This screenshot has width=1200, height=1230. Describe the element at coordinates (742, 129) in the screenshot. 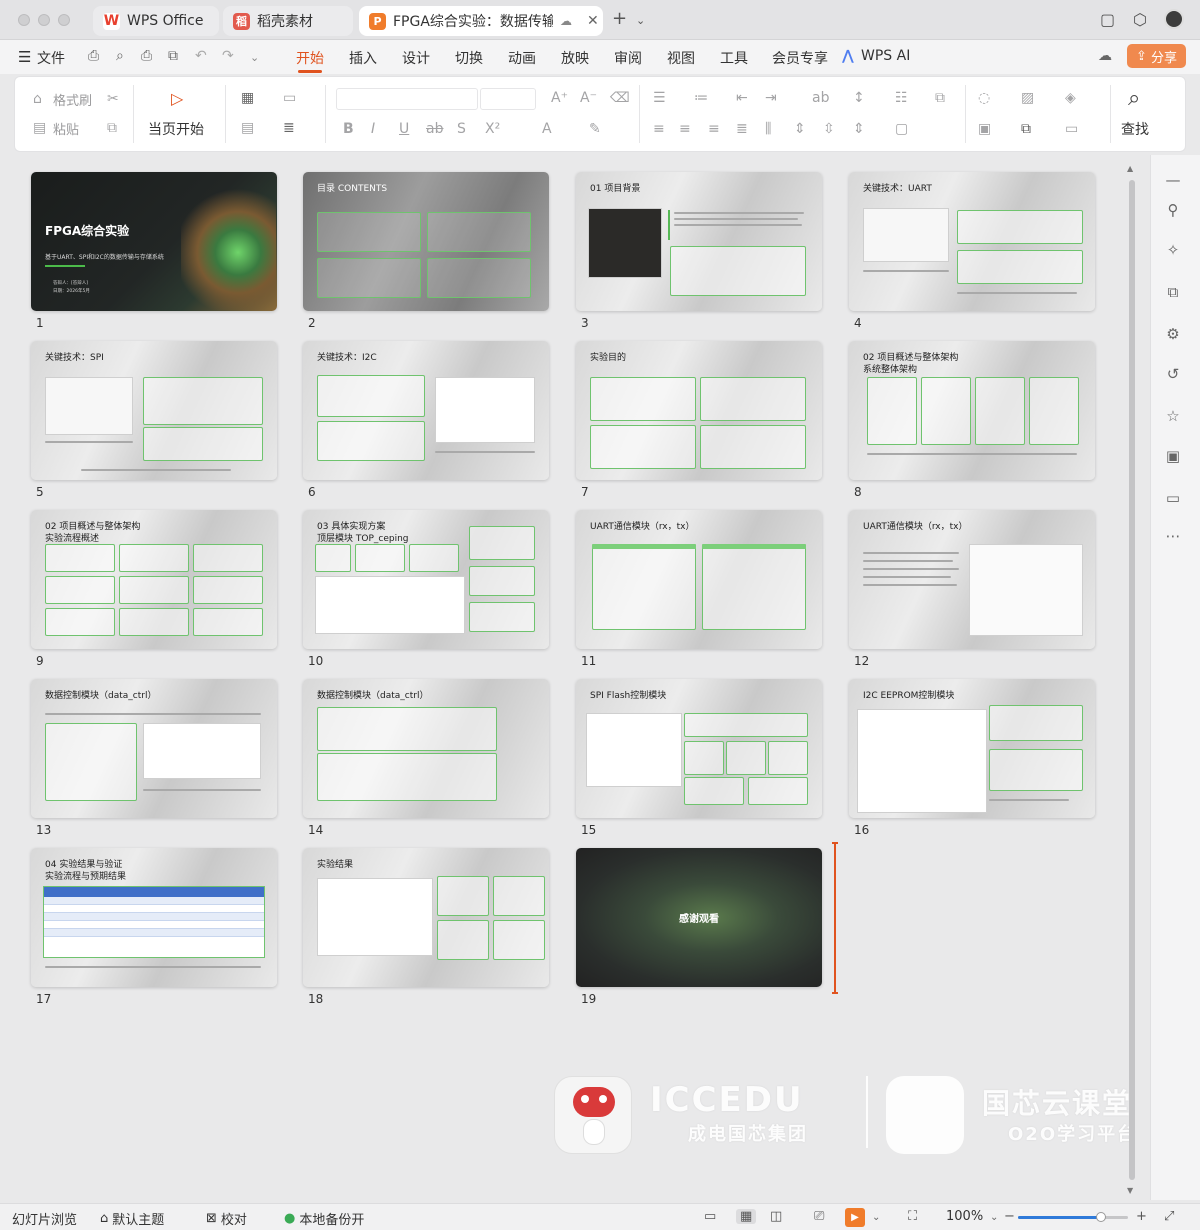

I see `justify-icon: ≣` at that location.